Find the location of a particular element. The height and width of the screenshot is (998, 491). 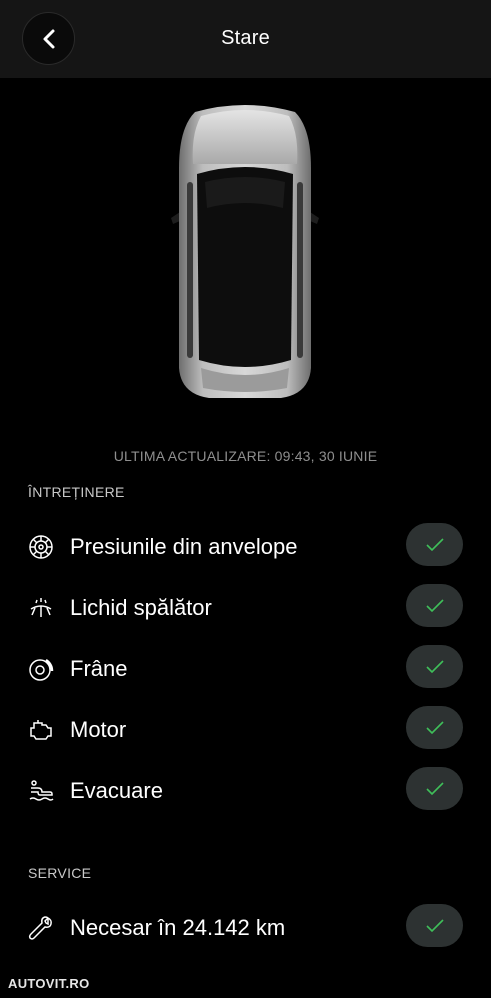

maintenance-item-label: Evacuare is located at coordinates (116, 790).